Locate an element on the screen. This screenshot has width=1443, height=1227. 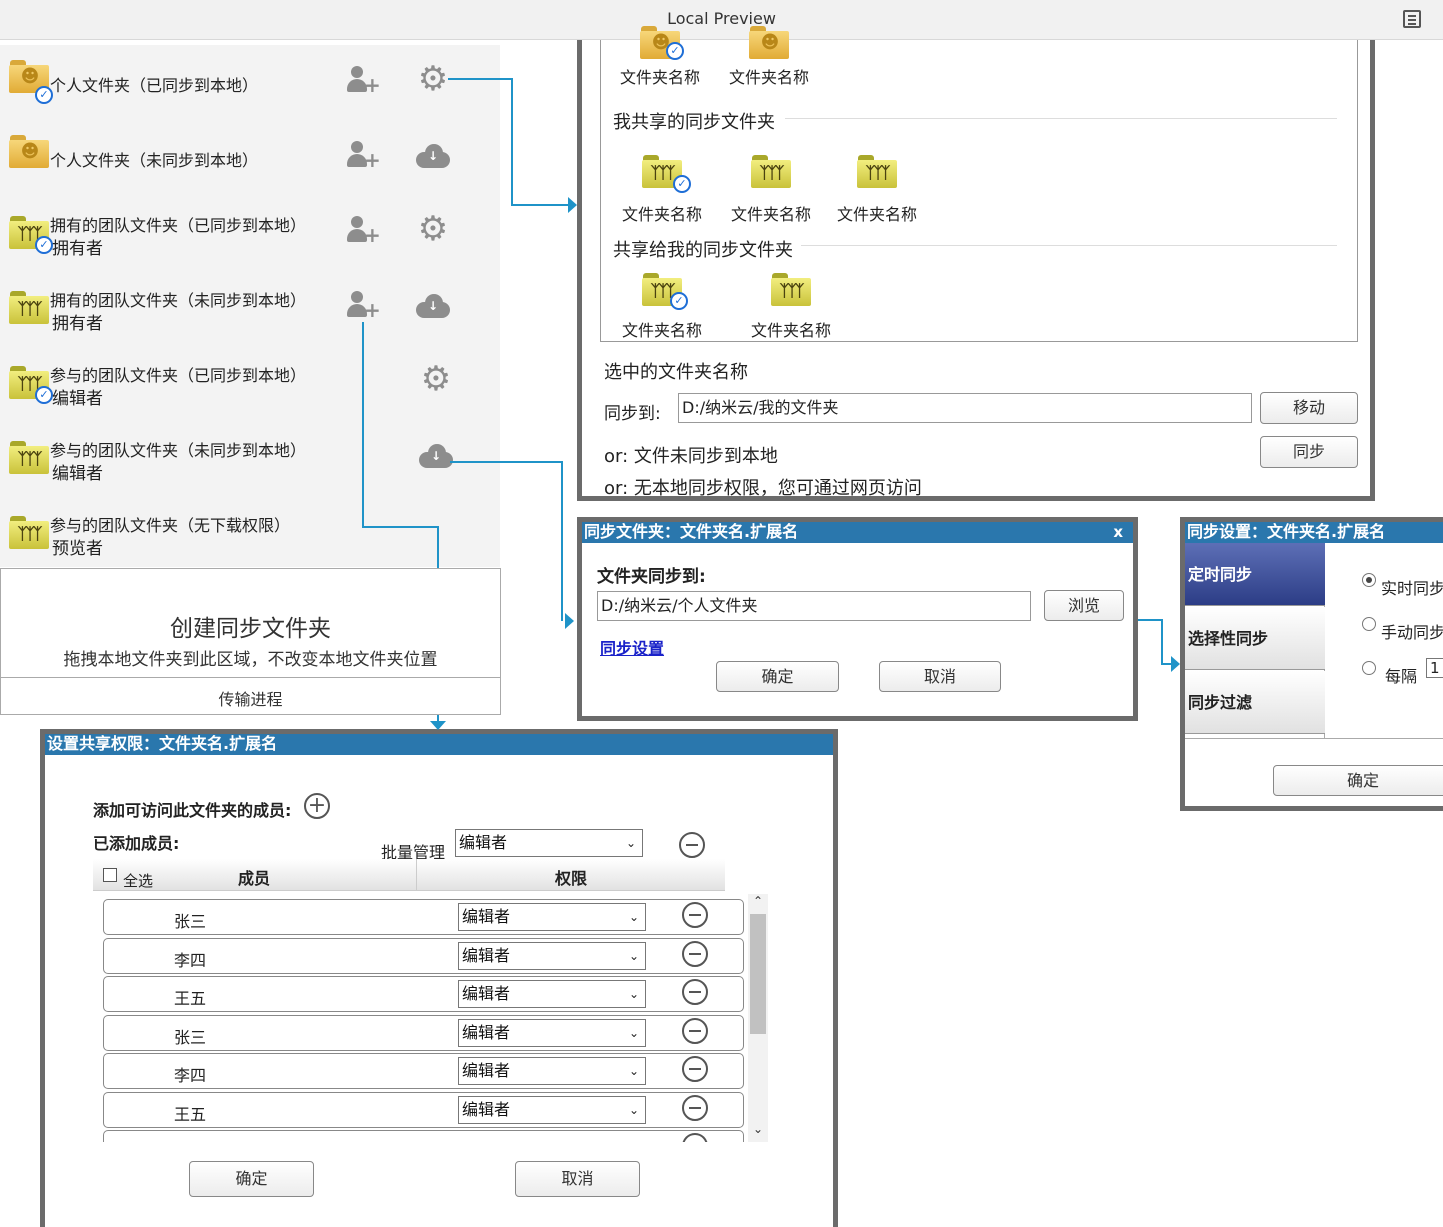
folder-row: ᛉᛉᛉ ✓ 参与的团队文件夹（已同步到本地） 编辑者 ⚙ is located at coordinates (250, 380).